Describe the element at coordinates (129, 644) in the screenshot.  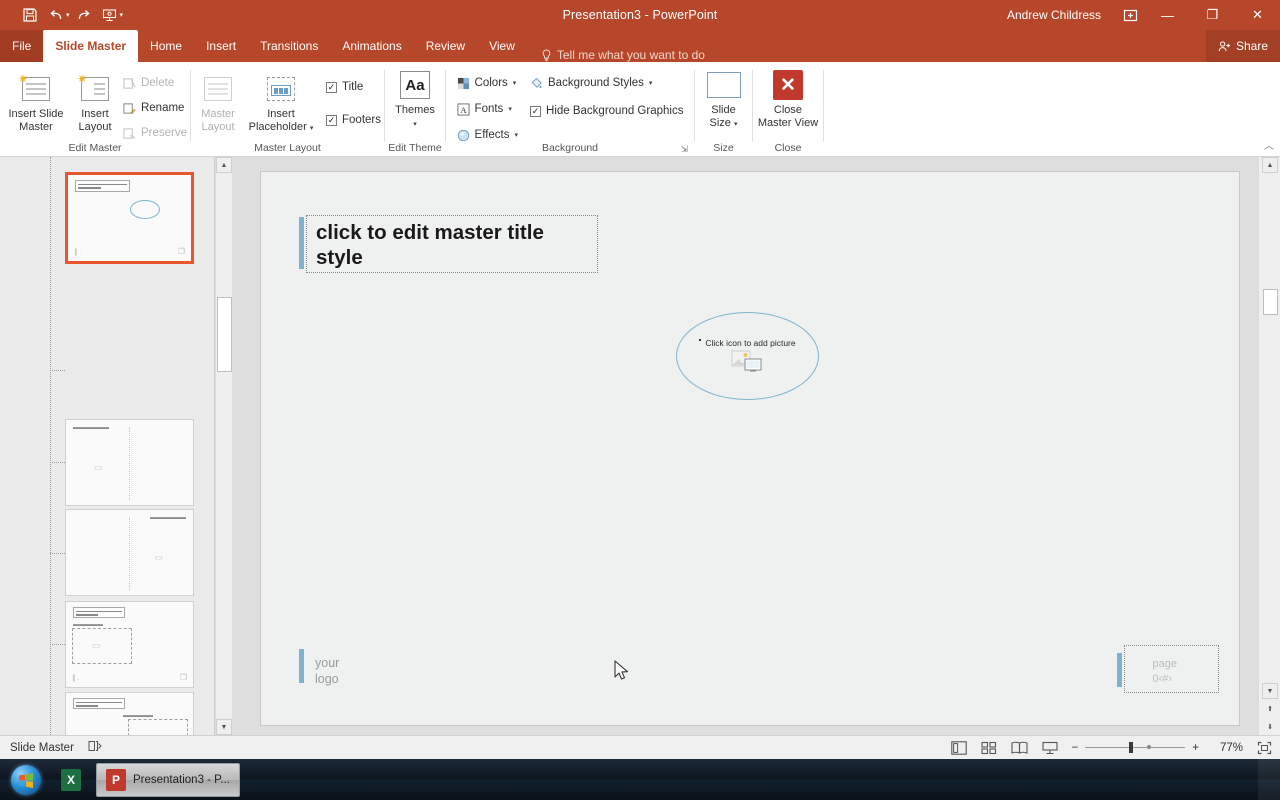
I see `section-header-layout-thumb: ▬▬▬▬▬ ▭ ▍. ❐` at that location.